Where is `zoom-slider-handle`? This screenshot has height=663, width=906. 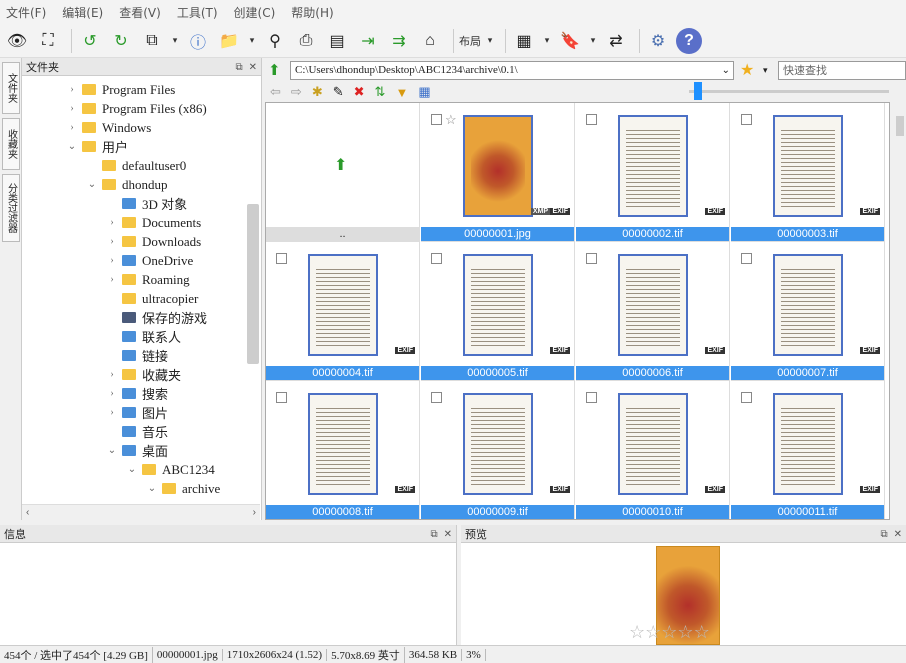
zoom-slider-handle is located at coordinates (698, 91).